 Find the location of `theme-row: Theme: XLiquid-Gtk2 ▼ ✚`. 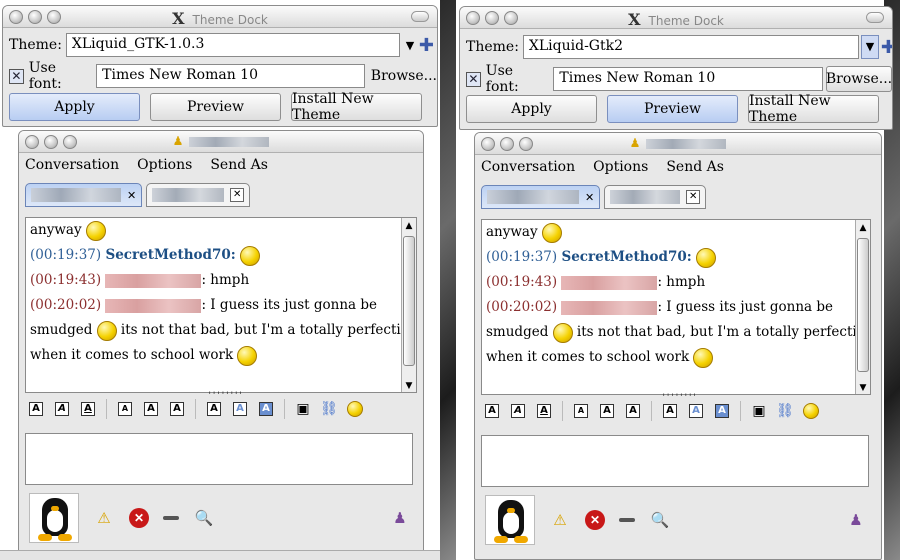

theme-row: Theme: XLiquid-Gtk2 ▼ ✚ is located at coordinates (679, 47).